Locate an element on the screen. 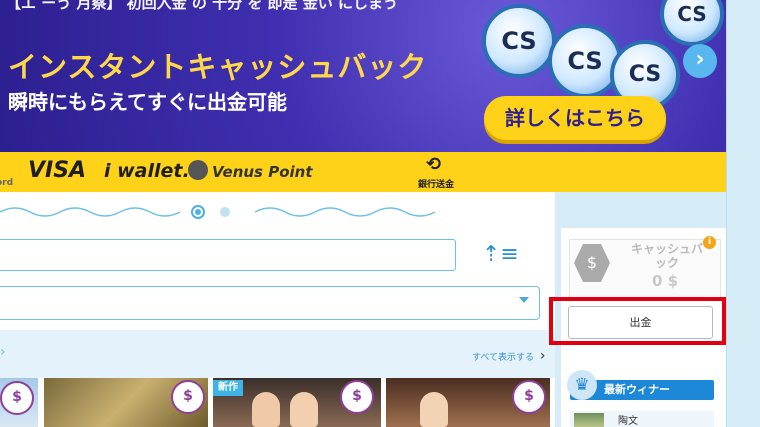 Image resolution: width=760 pixels, height=427 pixels. cashback-title: キャッシュバック is located at coordinates (666, 256).